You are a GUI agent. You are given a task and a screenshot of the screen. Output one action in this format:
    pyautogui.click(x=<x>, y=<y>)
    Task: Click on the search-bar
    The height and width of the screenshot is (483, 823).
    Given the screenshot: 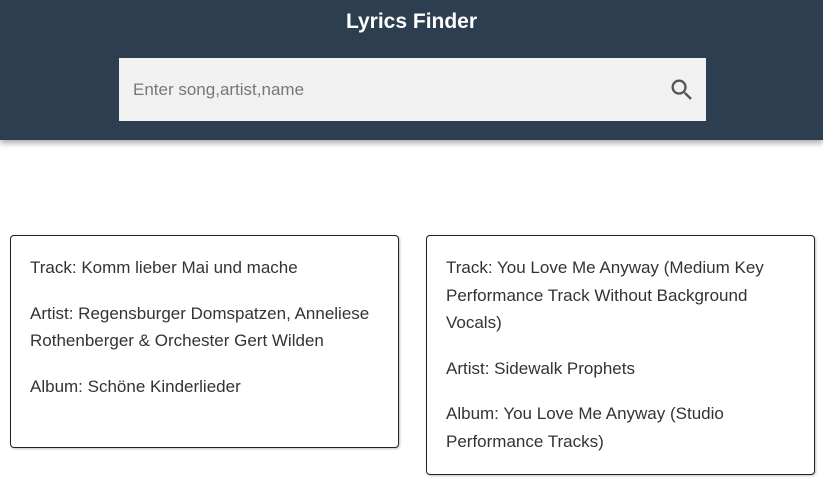 What is the action you would take?
    pyautogui.click(x=412, y=89)
    